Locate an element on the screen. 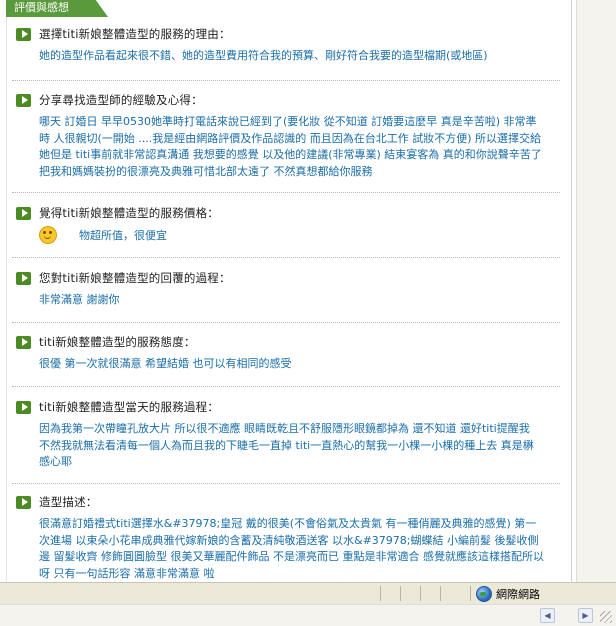 The image size is (616, 626). question-title: titi新娘整體造型當天的服務過程： is located at coordinates (129, 407).